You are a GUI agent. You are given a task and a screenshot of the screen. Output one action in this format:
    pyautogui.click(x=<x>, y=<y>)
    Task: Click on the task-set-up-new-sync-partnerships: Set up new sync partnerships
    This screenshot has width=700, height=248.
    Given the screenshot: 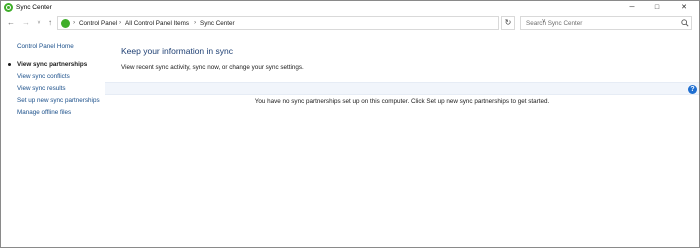 What is the action you would take?
    pyautogui.click(x=58, y=100)
    